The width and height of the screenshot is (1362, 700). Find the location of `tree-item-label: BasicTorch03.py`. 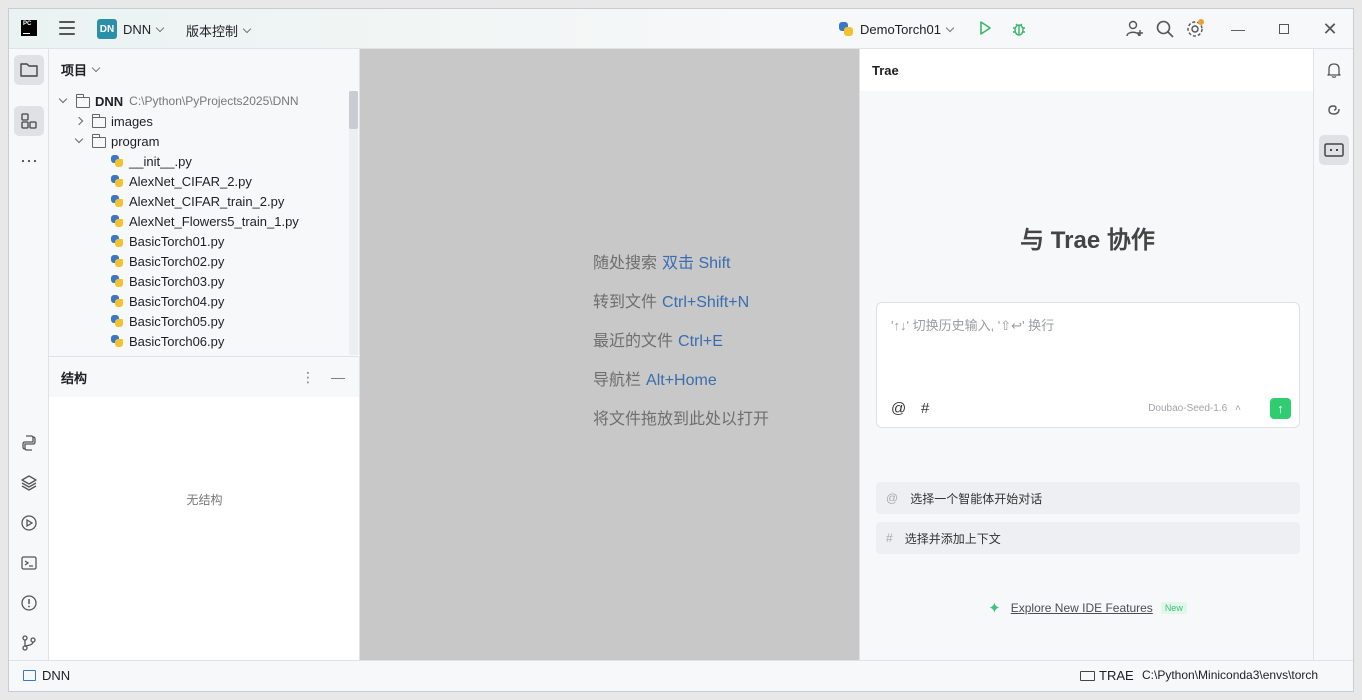

tree-item-label: BasicTorch03.py is located at coordinates (177, 281).